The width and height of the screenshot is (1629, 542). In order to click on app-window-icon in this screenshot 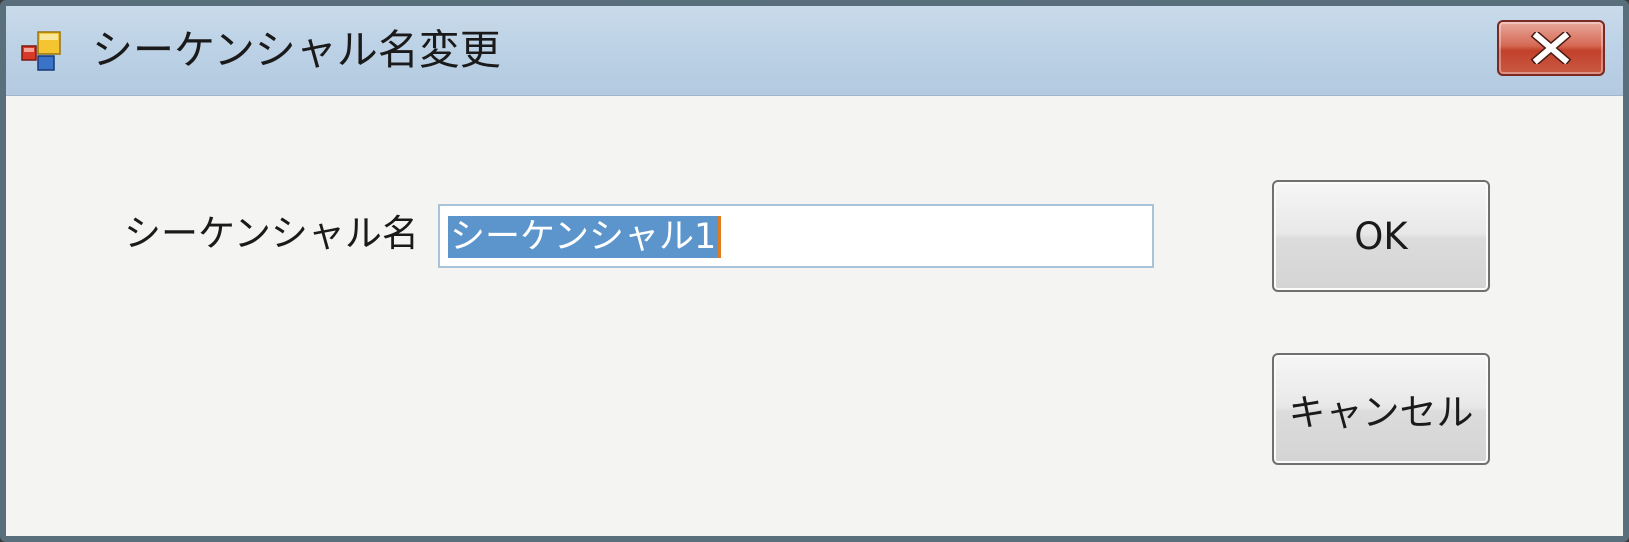, I will do `click(41, 51)`.